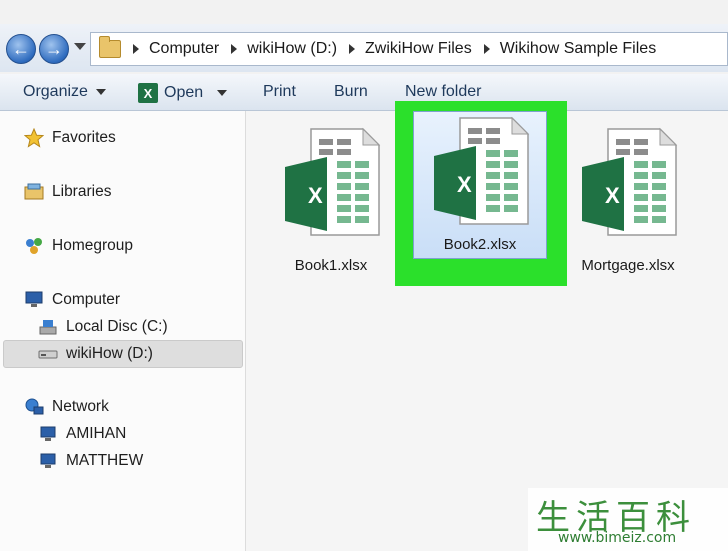 This screenshot has width=728, height=551. I want to click on file-item: X Book1.xlsx, so click(331, 201).